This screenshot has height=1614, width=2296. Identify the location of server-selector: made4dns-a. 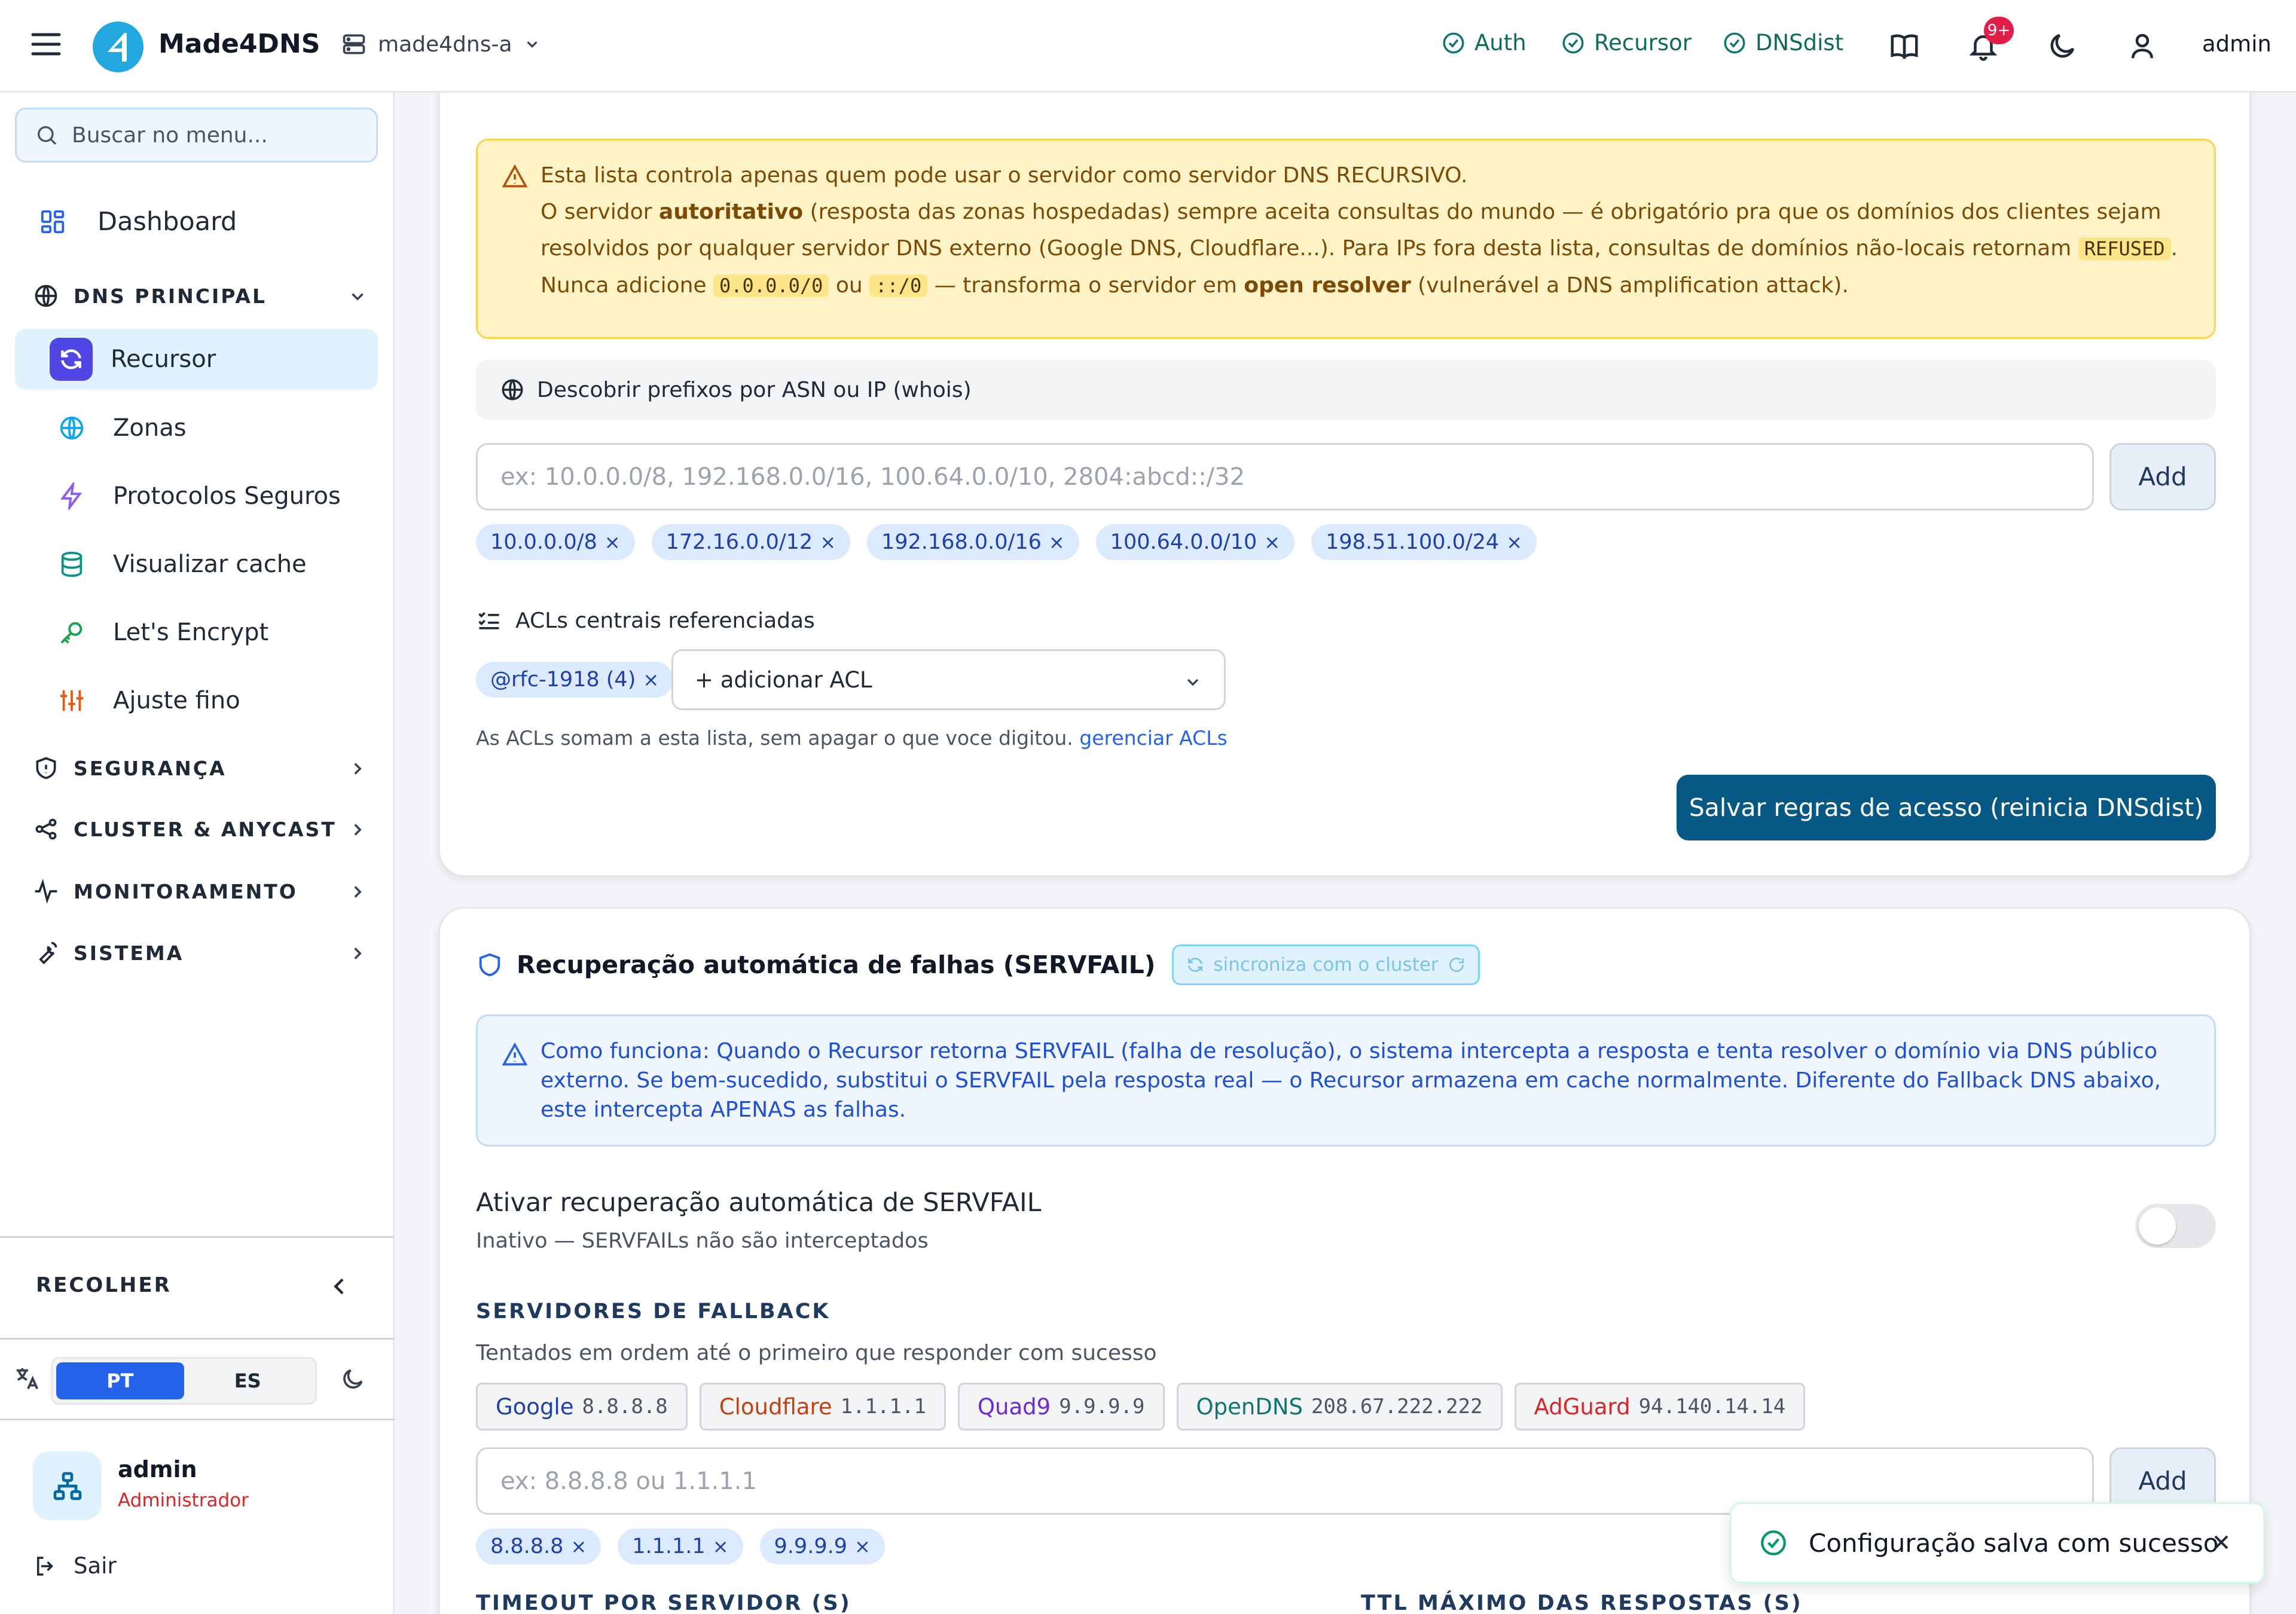
(441, 44).